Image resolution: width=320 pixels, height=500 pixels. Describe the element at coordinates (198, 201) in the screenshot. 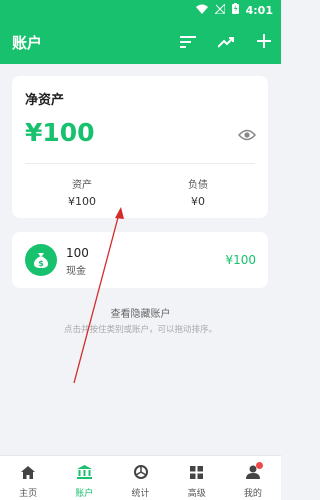

I see `liabilities-value: ¥0` at that location.